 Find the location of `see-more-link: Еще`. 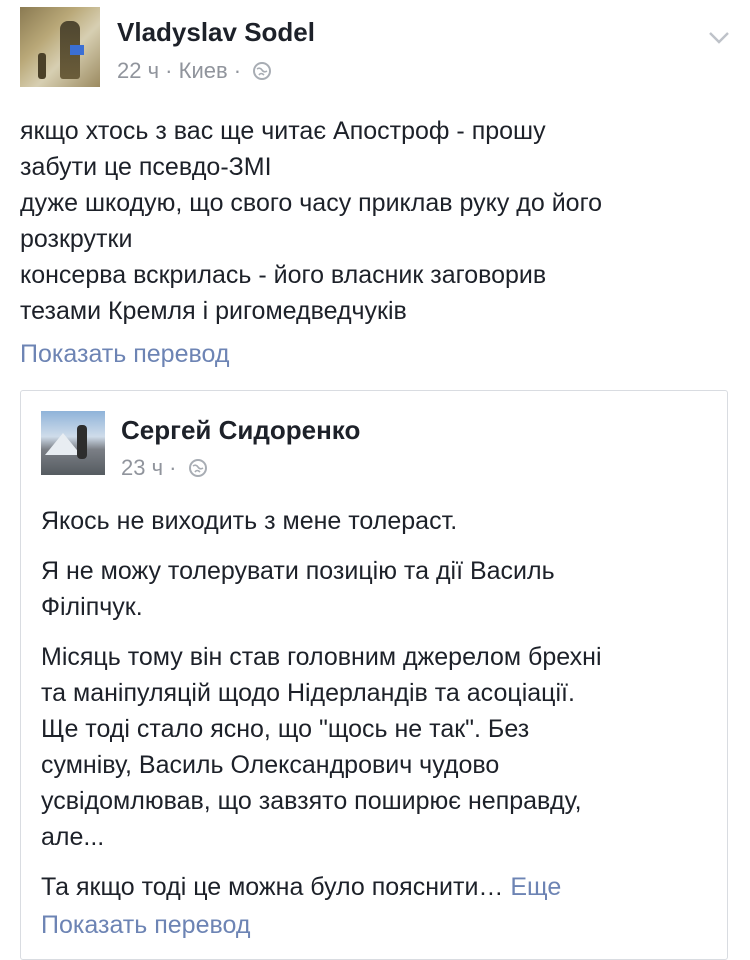

see-more-link: Еще is located at coordinates (535, 887).